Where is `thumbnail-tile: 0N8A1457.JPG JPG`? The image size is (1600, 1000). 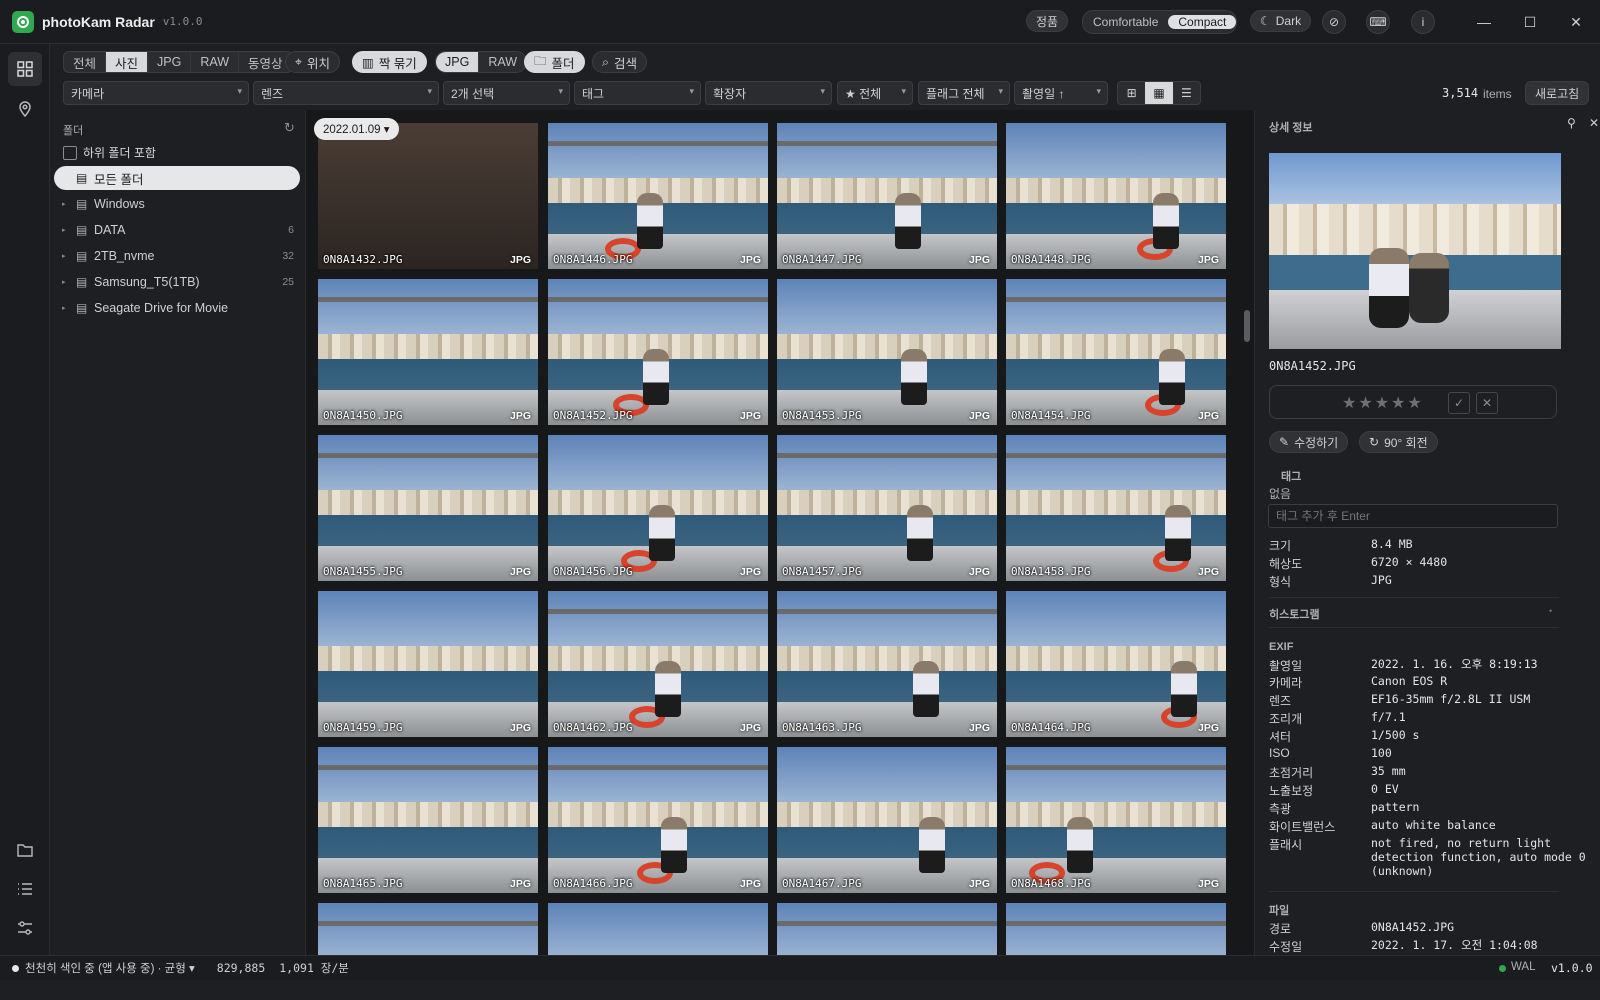
thumbnail-tile: 0N8A1457.JPG JPG is located at coordinates (887, 508).